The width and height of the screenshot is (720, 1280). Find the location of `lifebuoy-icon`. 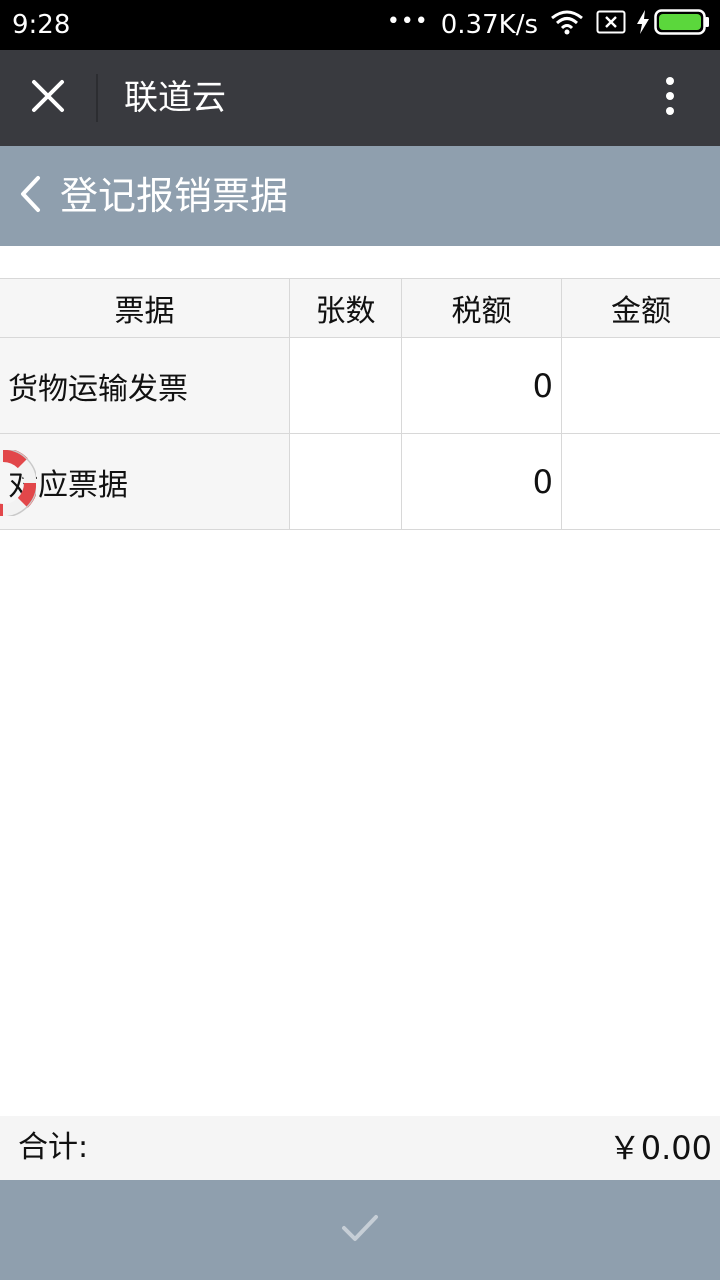

lifebuoy-icon is located at coordinates (19, 484).